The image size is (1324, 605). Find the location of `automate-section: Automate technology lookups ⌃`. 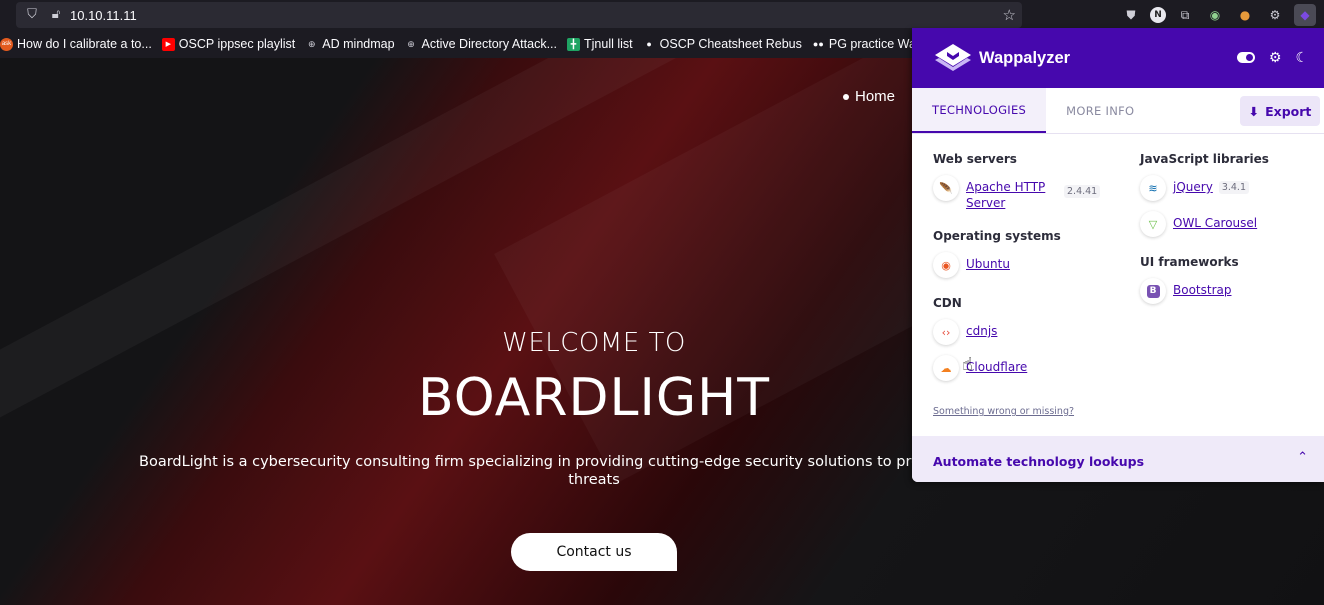

automate-section: Automate technology lookups ⌃ is located at coordinates (1118, 459).